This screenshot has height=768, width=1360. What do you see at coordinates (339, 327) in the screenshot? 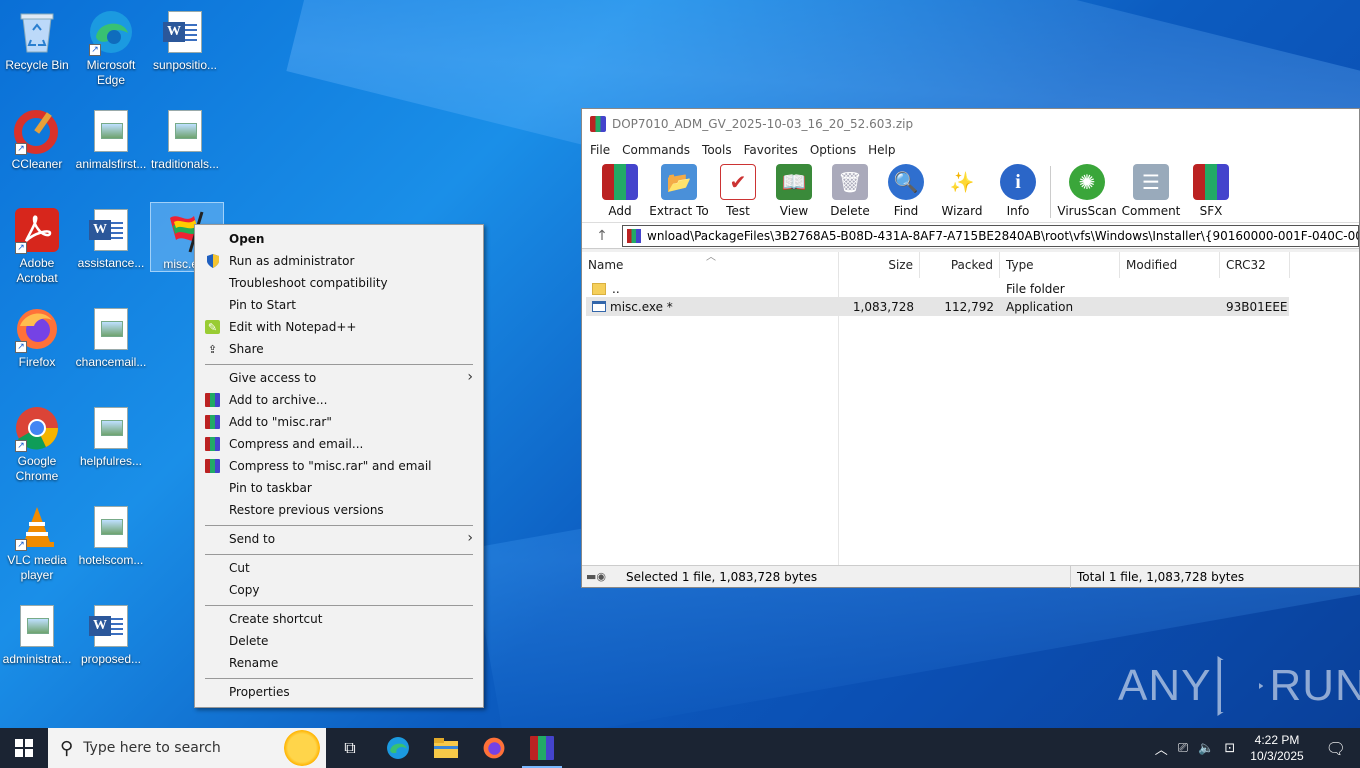
I see `menu-item-edit-notepadpp: ✎ Edit with Notepad++` at bounding box center [339, 327].